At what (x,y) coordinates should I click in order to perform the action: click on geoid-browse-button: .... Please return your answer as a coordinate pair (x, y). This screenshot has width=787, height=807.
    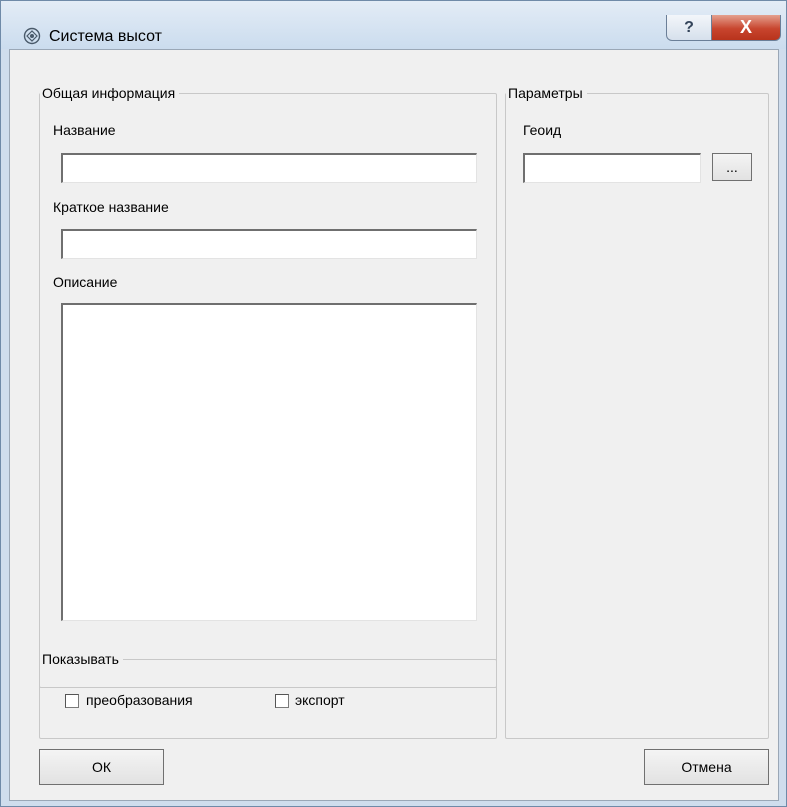
    Looking at the image, I should click on (732, 167).